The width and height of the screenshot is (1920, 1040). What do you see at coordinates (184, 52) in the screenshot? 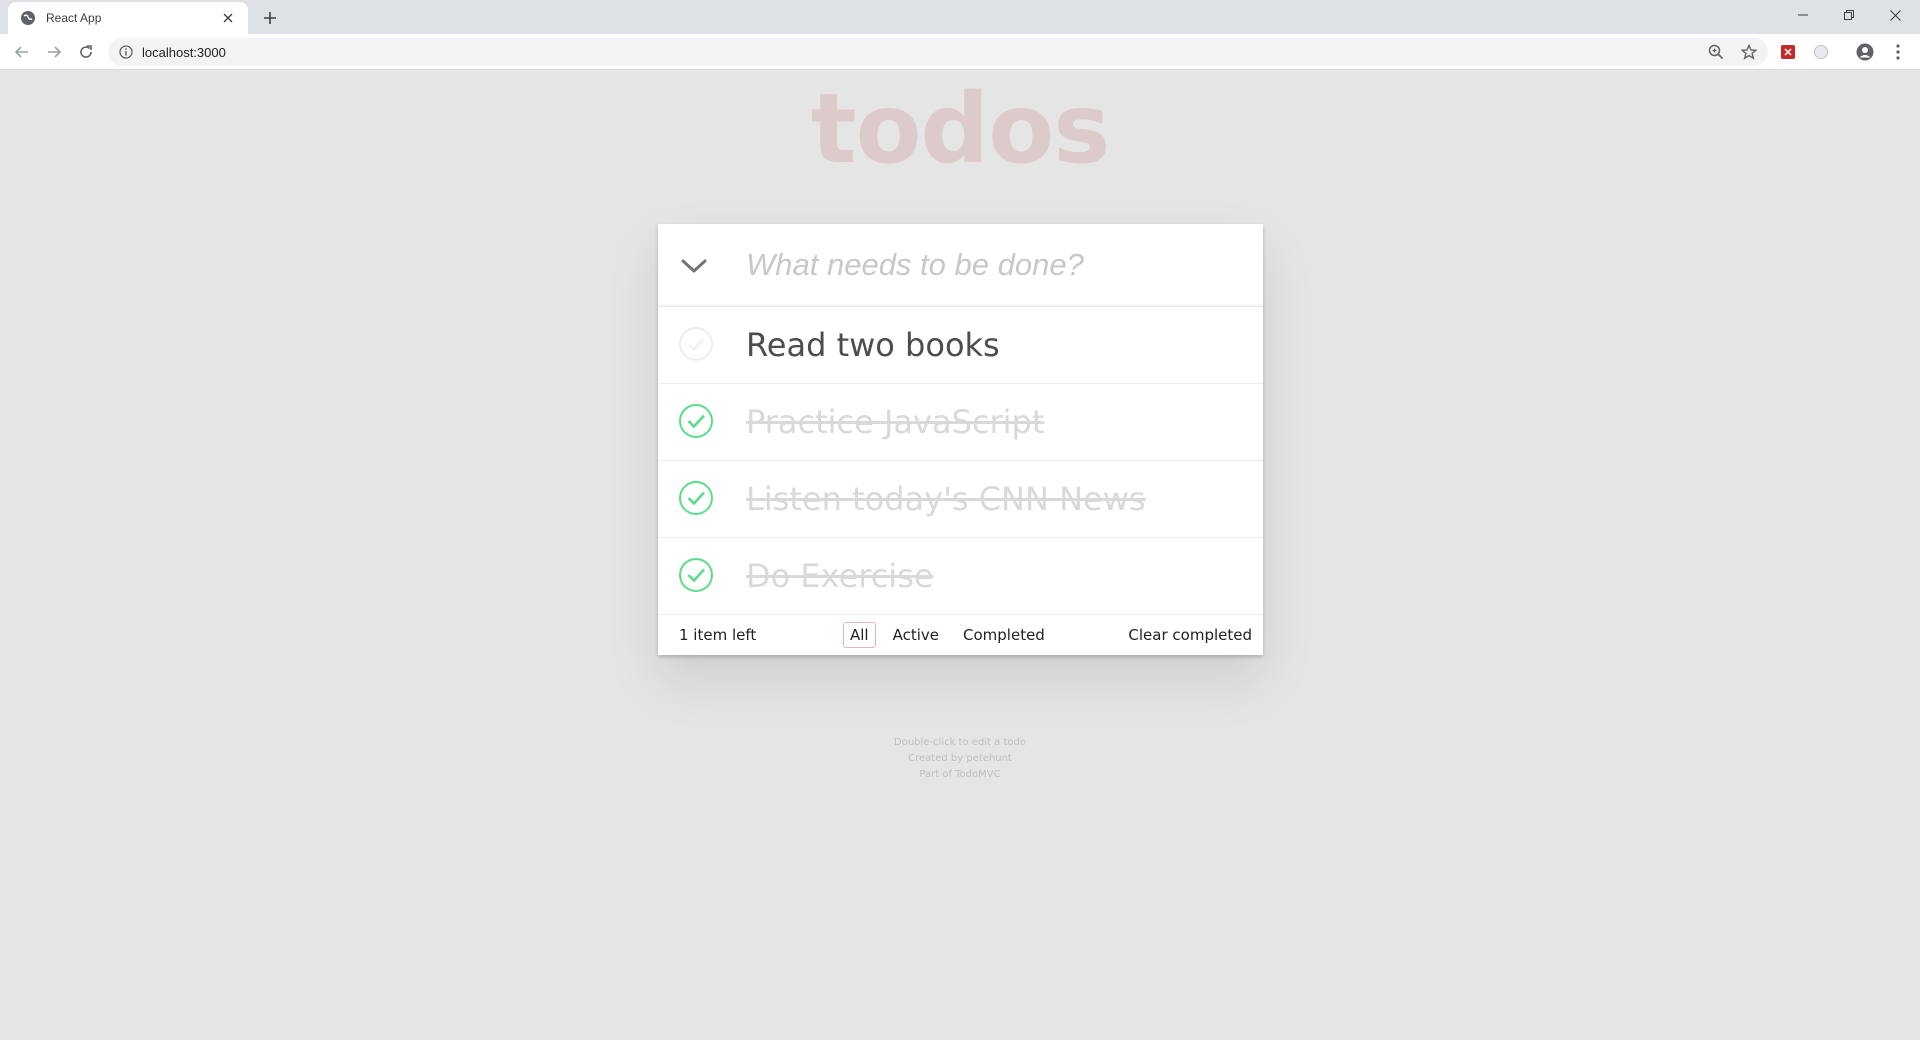
I see `url-text: localhost:3000` at bounding box center [184, 52].